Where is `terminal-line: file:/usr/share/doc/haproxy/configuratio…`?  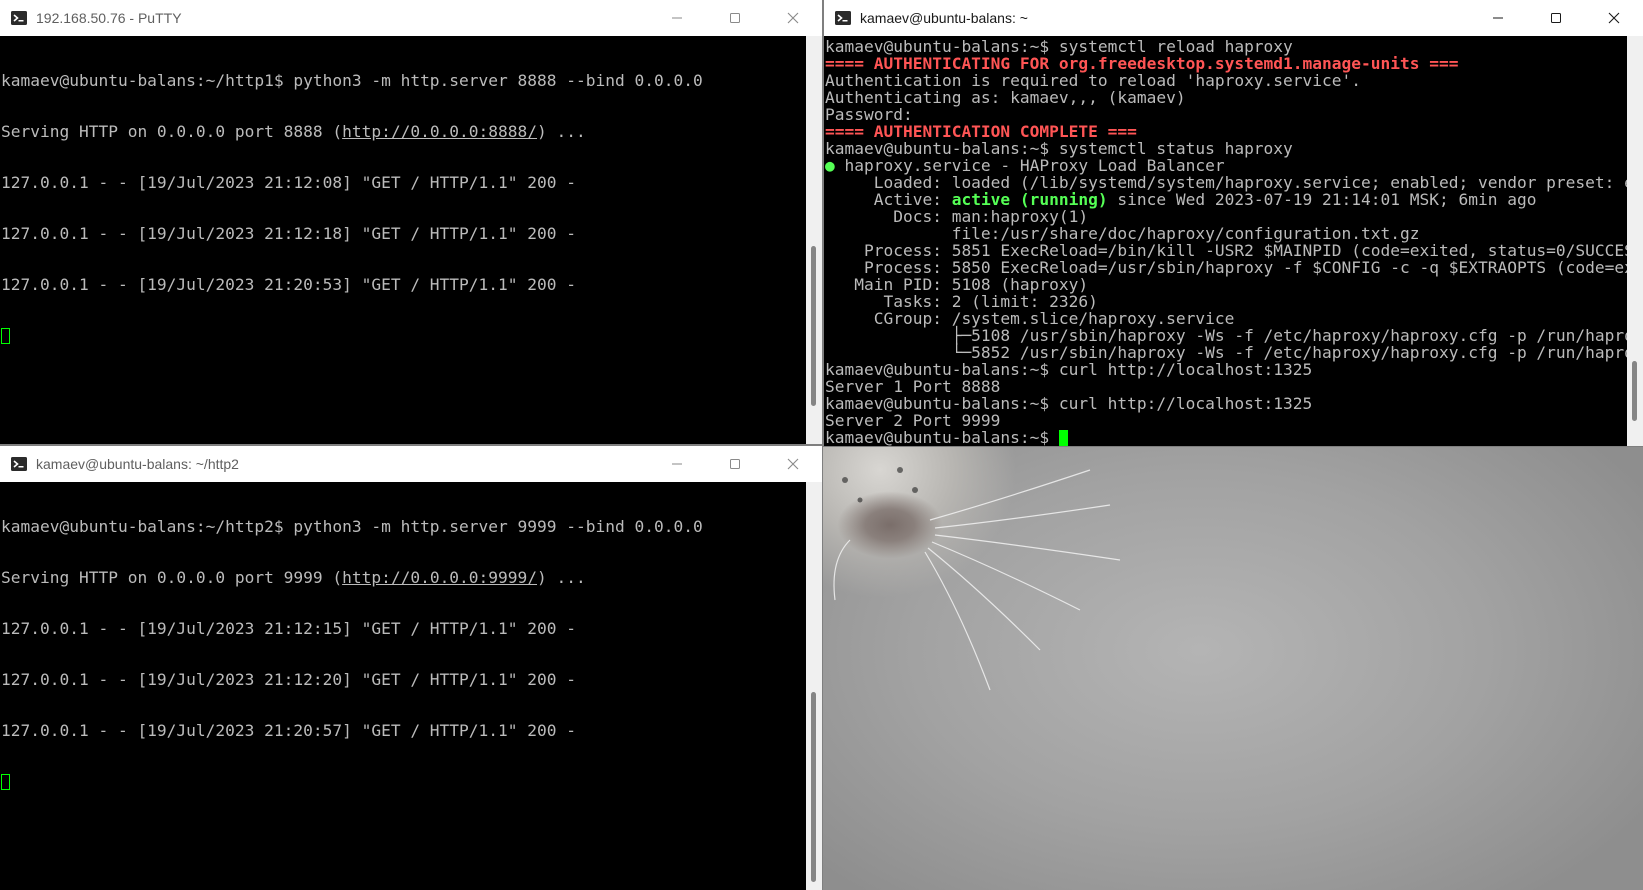
terminal-line: file:/usr/share/doc/haproxy/configuratio… is located at coordinates (1226, 233).